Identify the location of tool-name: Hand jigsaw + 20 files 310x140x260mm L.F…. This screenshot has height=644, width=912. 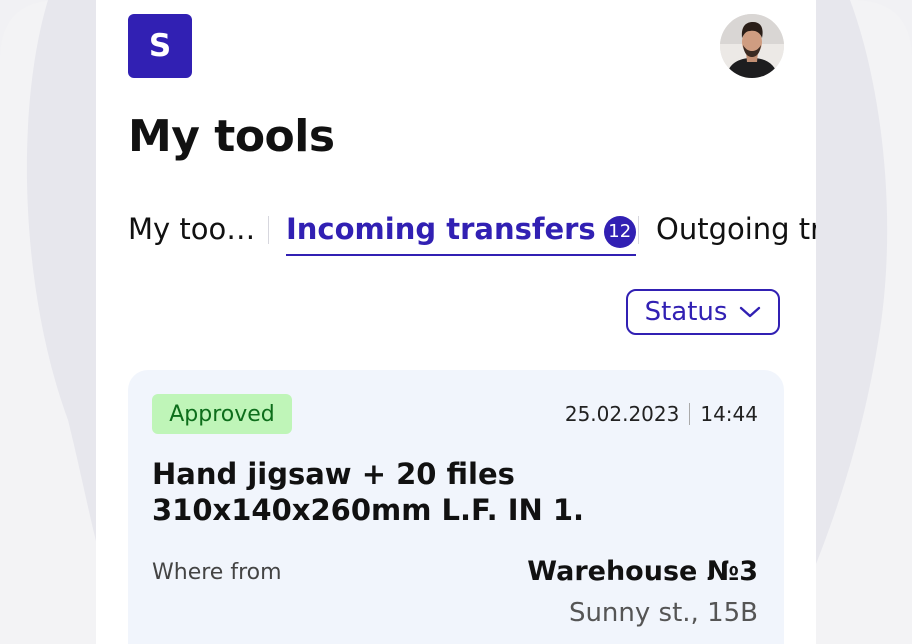
(368, 492).